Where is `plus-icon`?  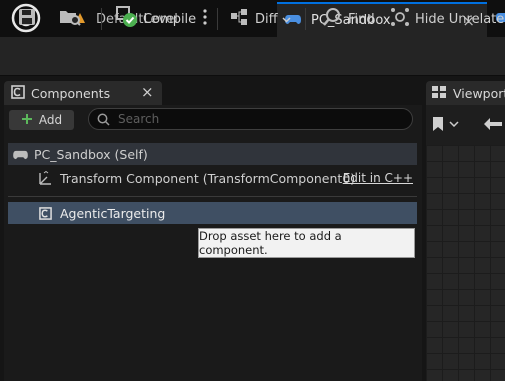
plus-icon is located at coordinates (27, 120).